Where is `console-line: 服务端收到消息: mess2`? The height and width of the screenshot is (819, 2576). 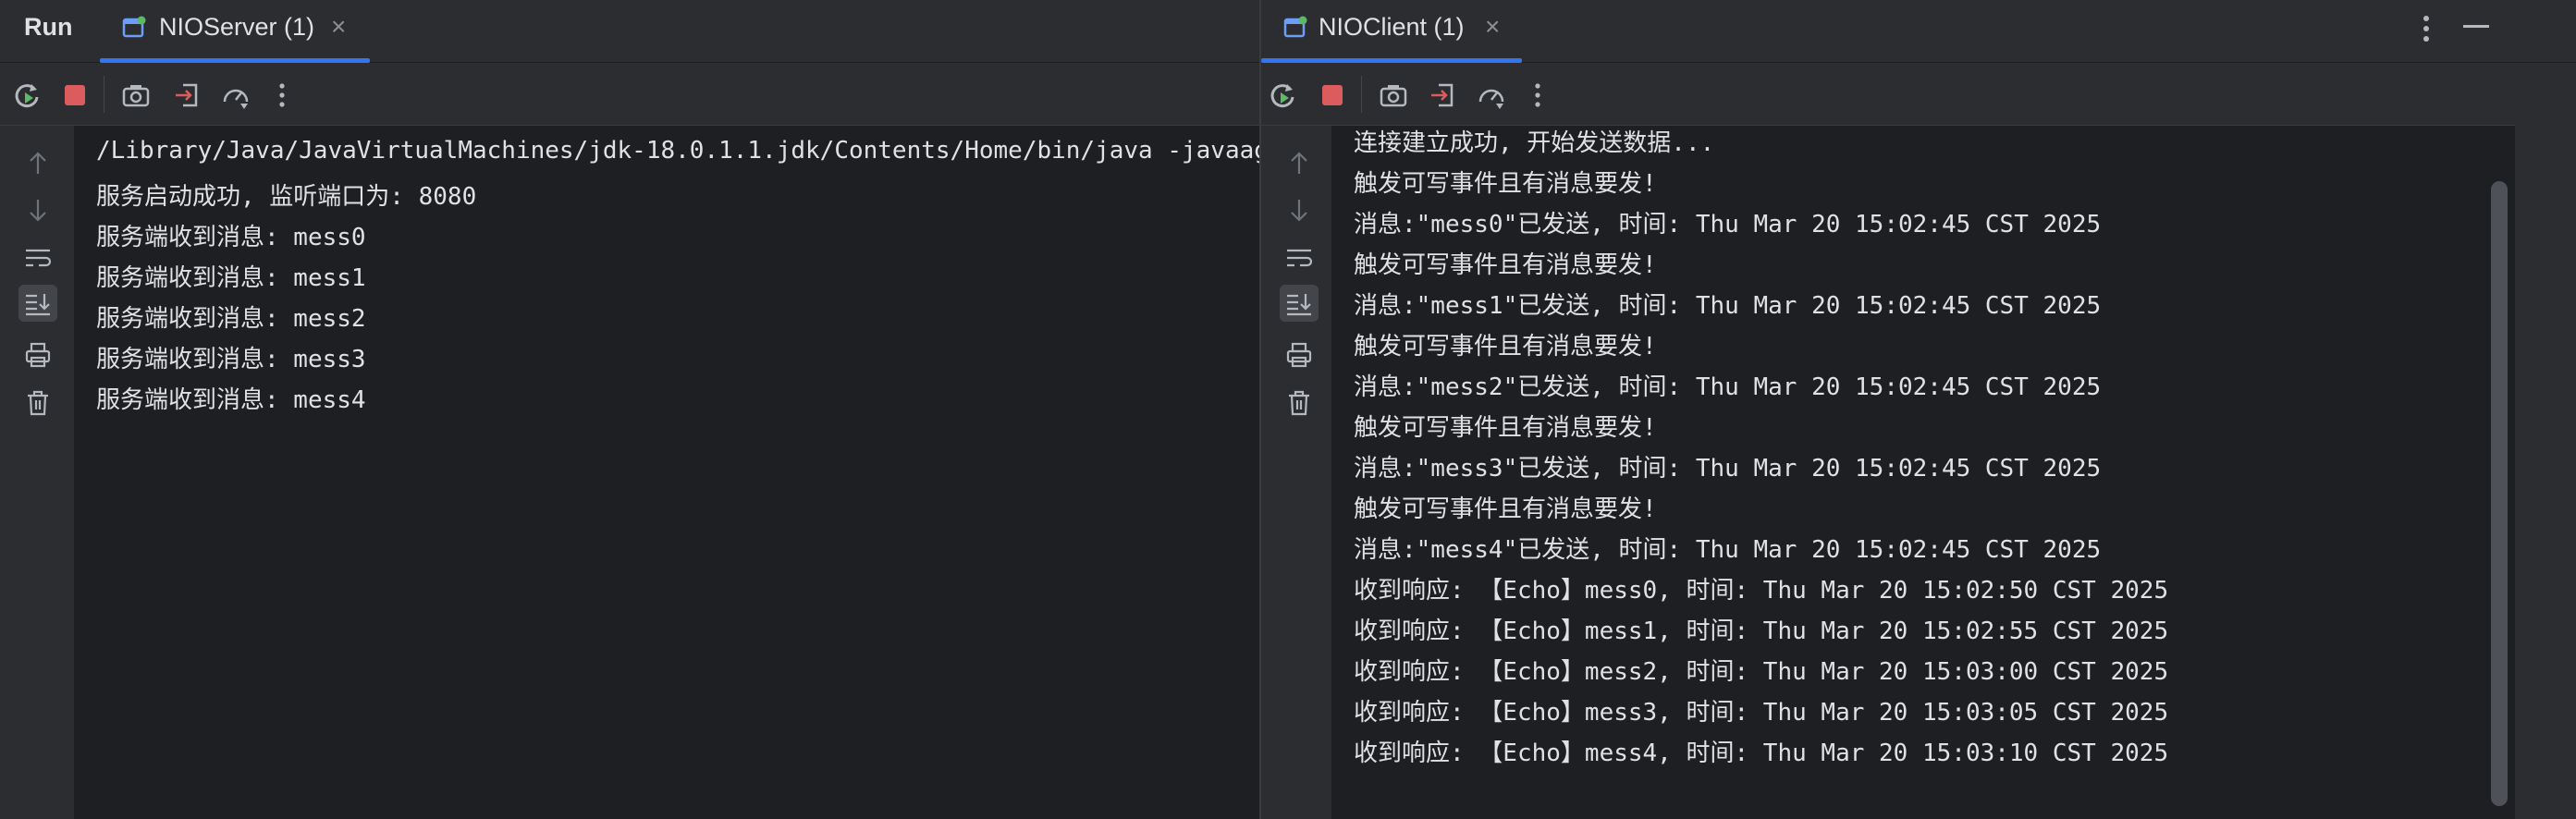
console-line: 服务端收到消息: mess2 is located at coordinates (231, 319).